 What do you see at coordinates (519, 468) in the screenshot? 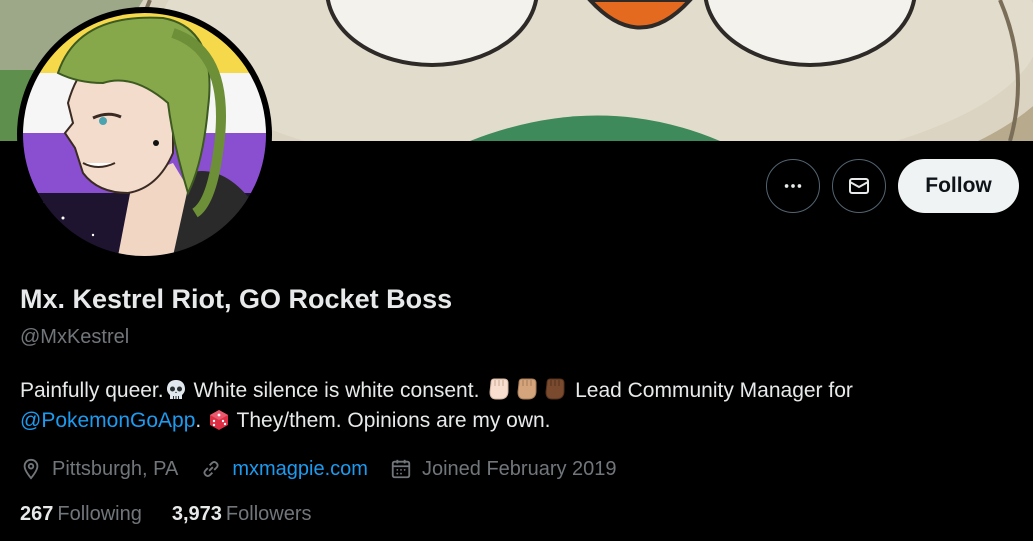
I see `joined-text: Joined February 2019` at bounding box center [519, 468].